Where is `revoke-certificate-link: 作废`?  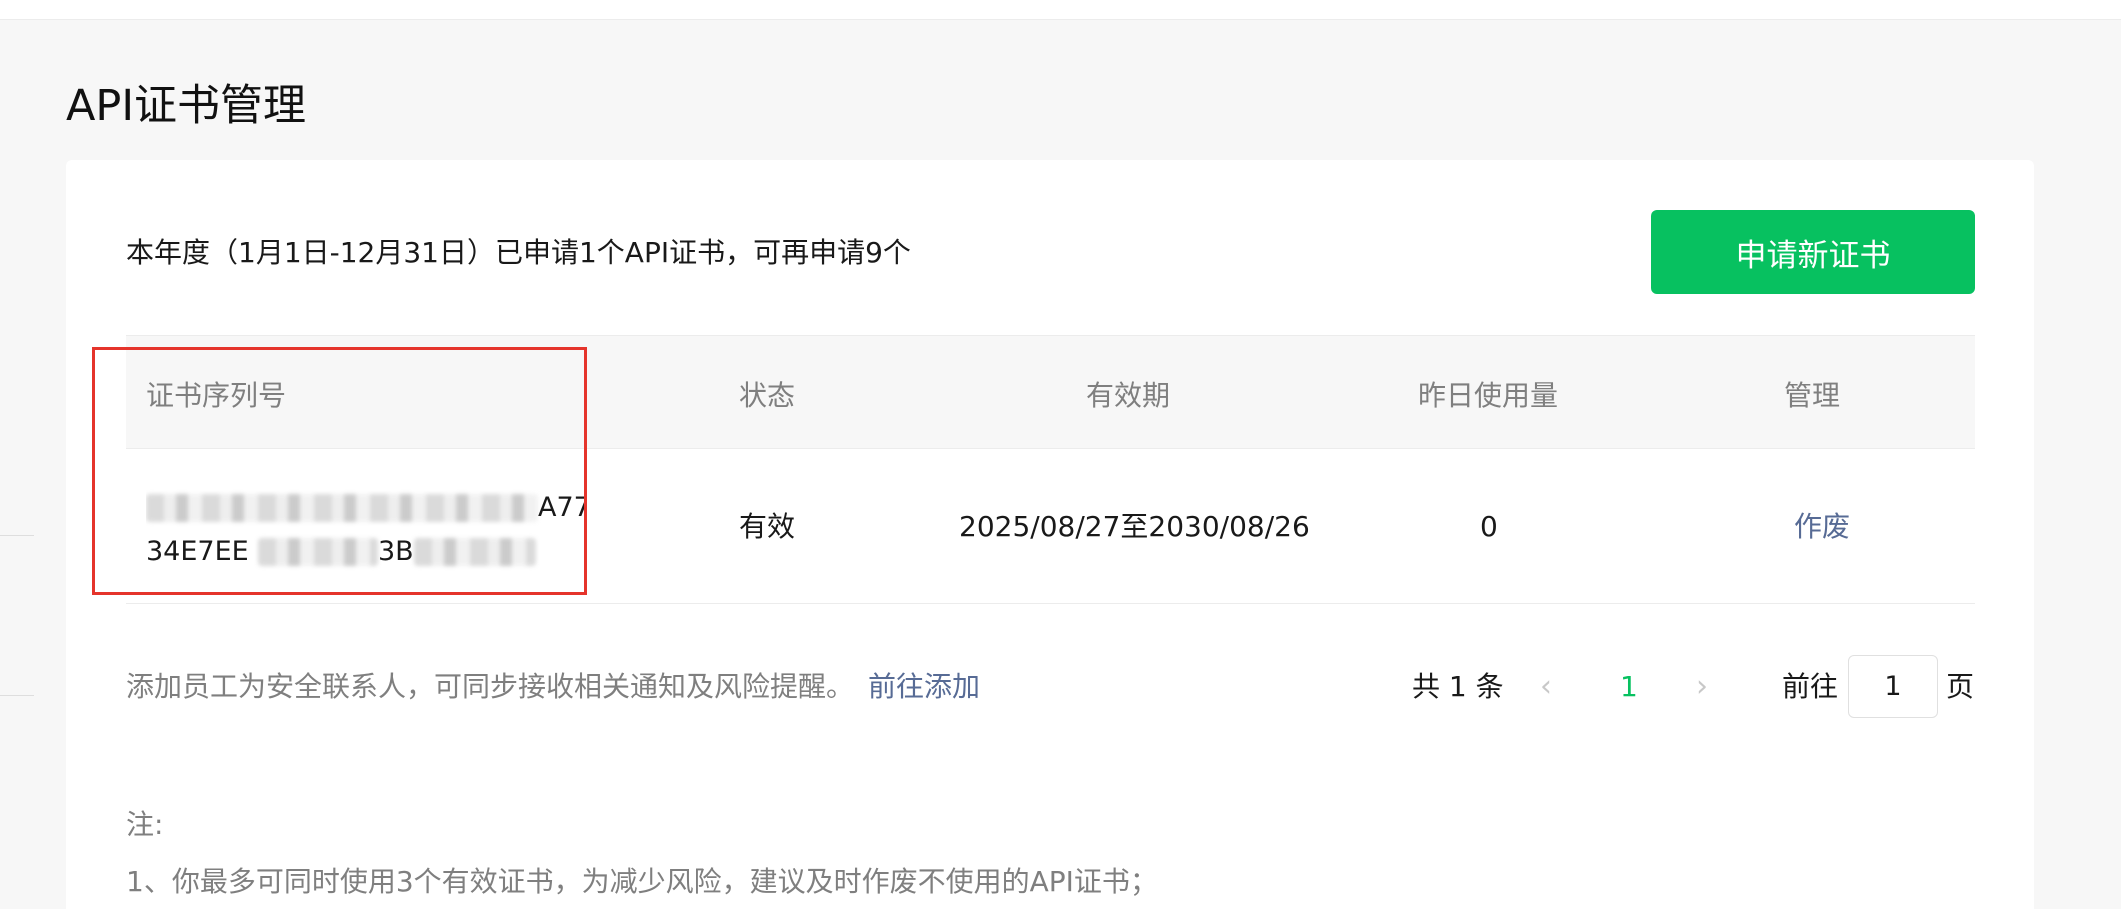 revoke-certificate-link: 作废 is located at coordinates (1822, 527).